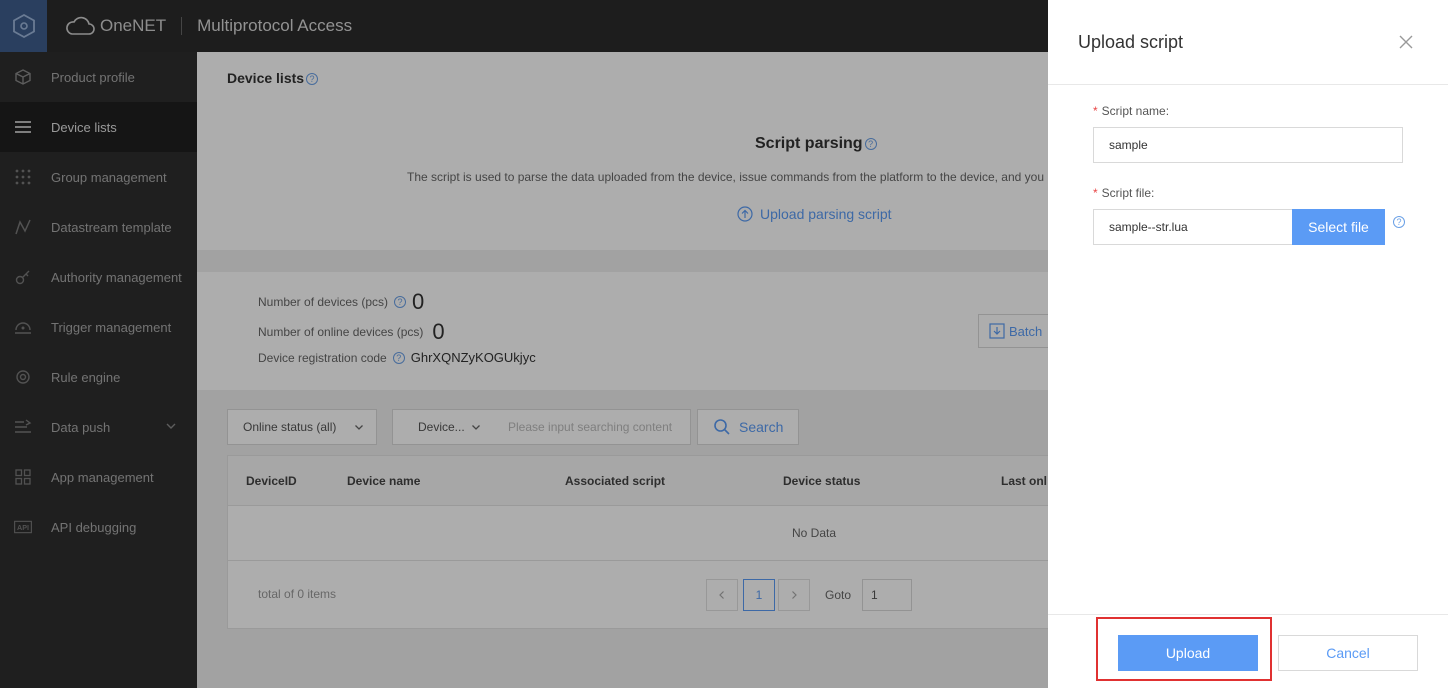 This screenshot has width=1448, height=688. I want to click on drawer-title: Upload script, so click(1131, 42).